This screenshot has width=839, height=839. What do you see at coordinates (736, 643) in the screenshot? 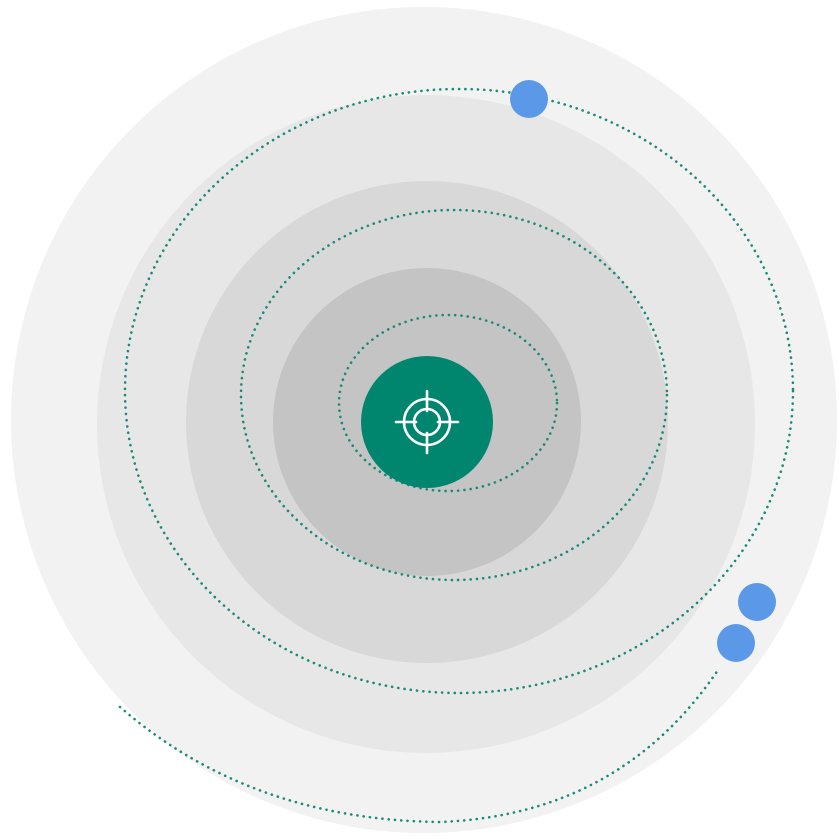
I see `satellite-right-lower` at bounding box center [736, 643].